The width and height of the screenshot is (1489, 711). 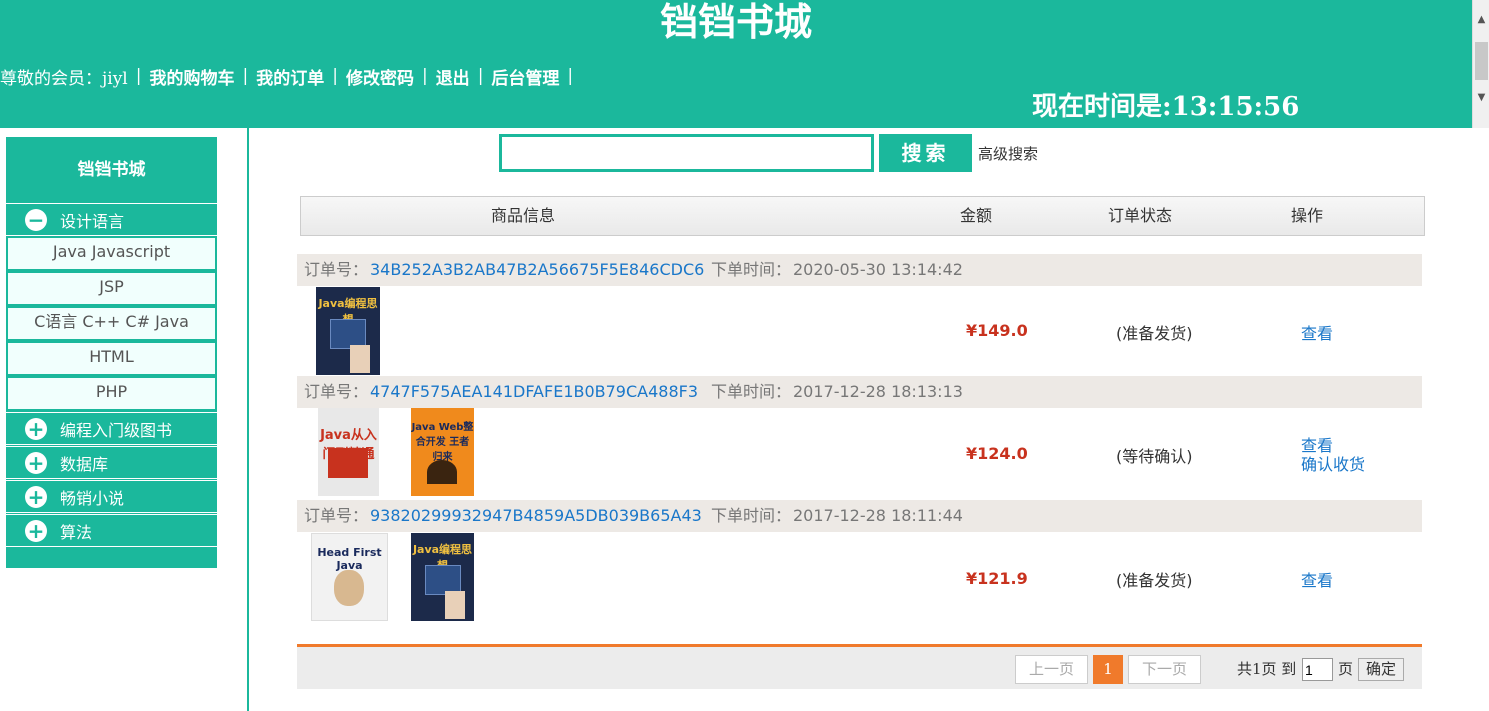 I want to click on book-cover-image: Head First Java, so click(x=349, y=577).